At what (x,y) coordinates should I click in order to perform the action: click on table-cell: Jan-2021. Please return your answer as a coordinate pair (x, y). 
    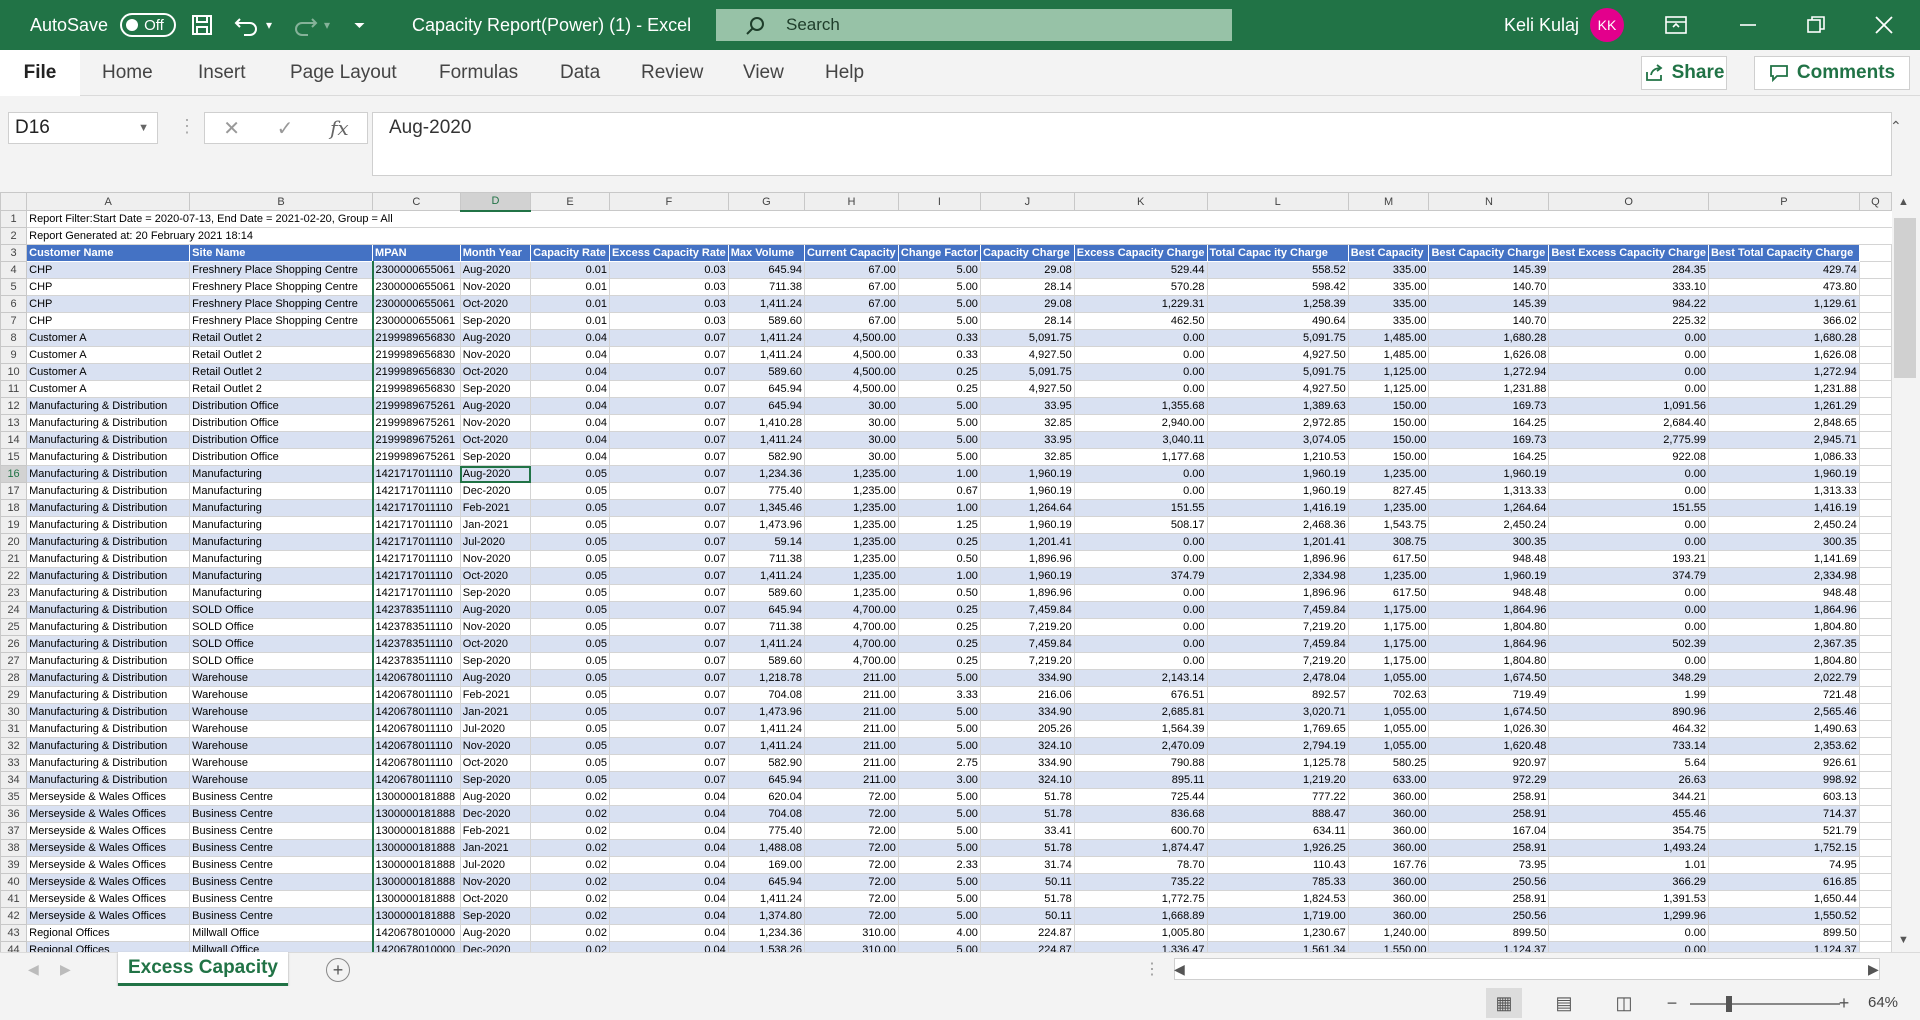
    Looking at the image, I should click on (495, 525).